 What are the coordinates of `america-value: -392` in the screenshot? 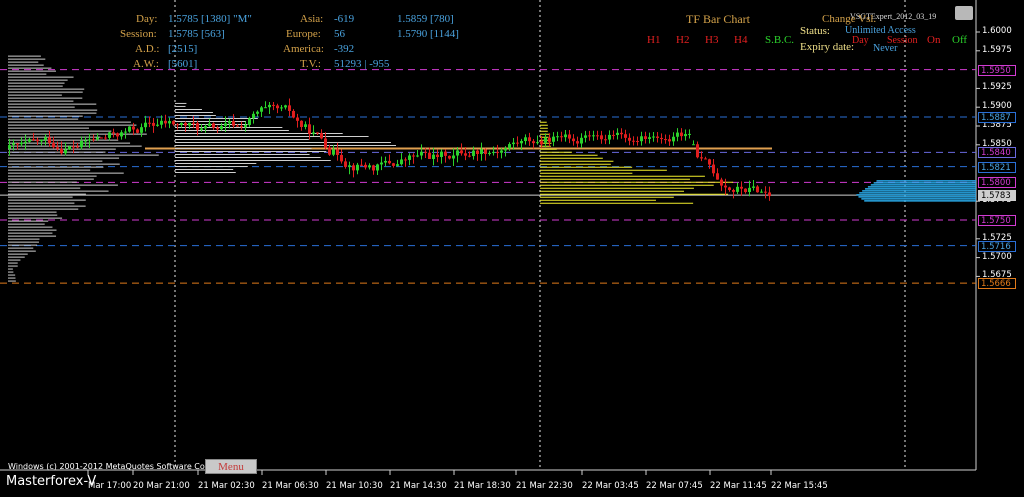 It's located at (344, 49).